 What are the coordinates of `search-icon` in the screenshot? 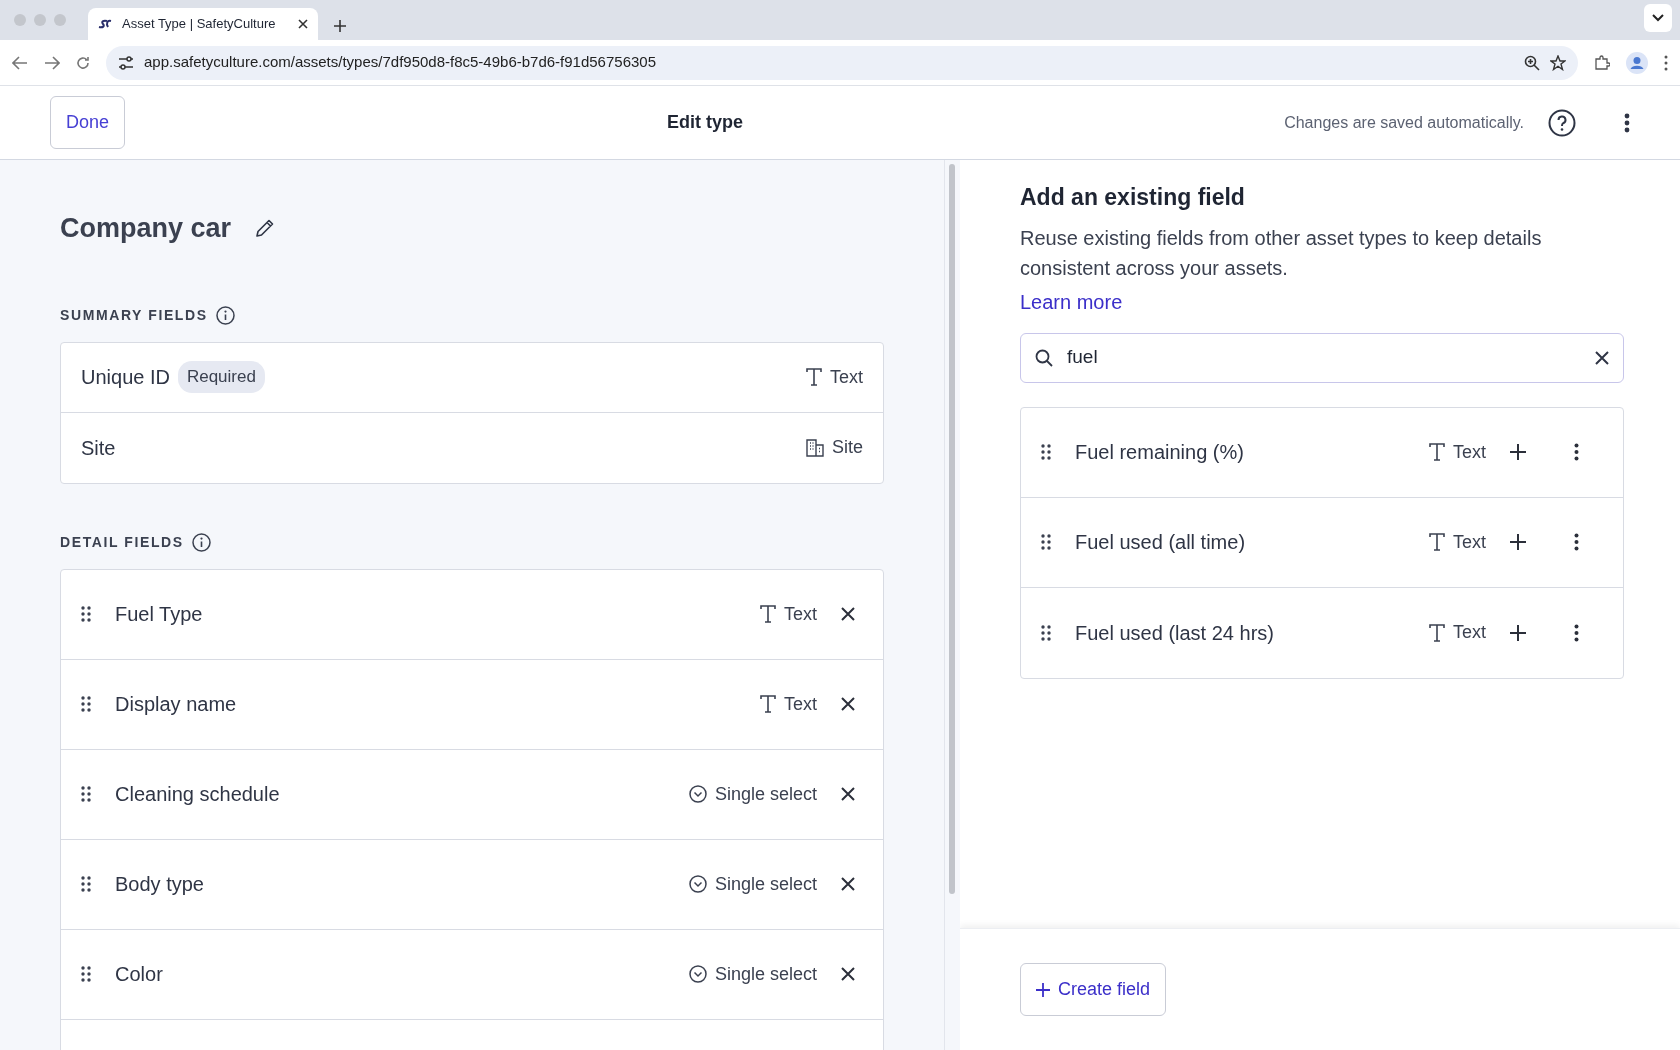 It's located at (1044, 357).